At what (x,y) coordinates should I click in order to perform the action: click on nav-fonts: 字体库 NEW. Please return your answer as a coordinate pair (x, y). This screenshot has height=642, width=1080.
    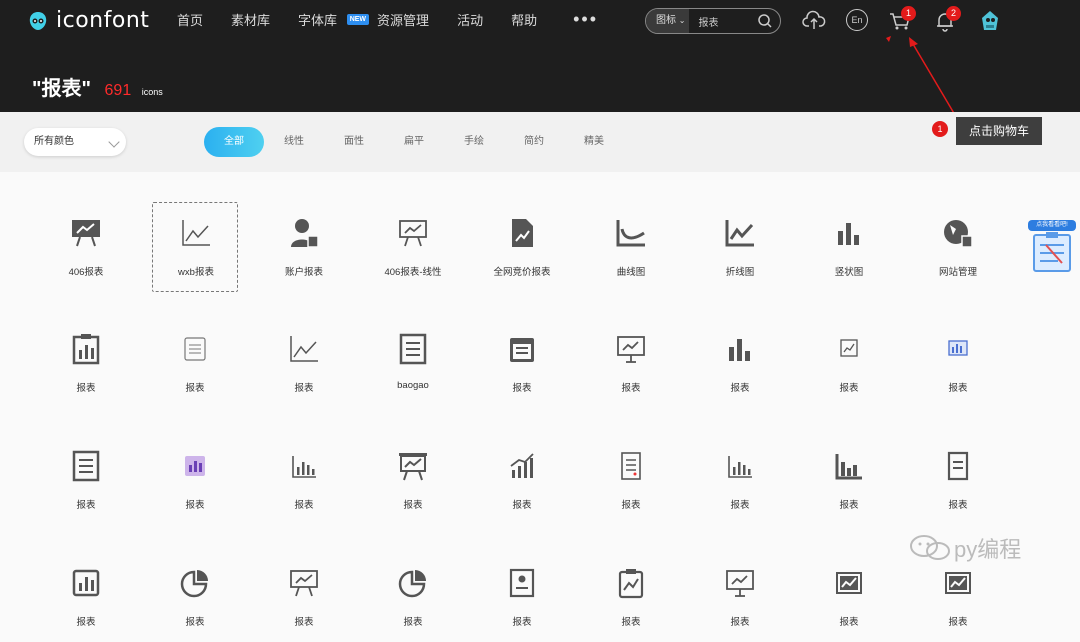
    Looking at the image, I should click on (334, 21).